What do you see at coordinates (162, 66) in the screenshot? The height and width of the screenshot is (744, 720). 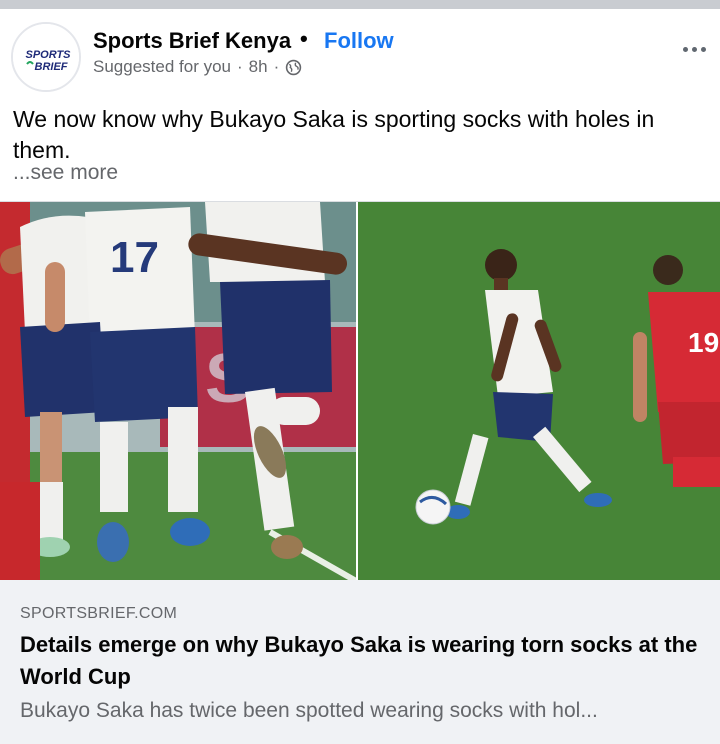 I see `suggested-label: Suggested for you` at bounding box center [162, 66].